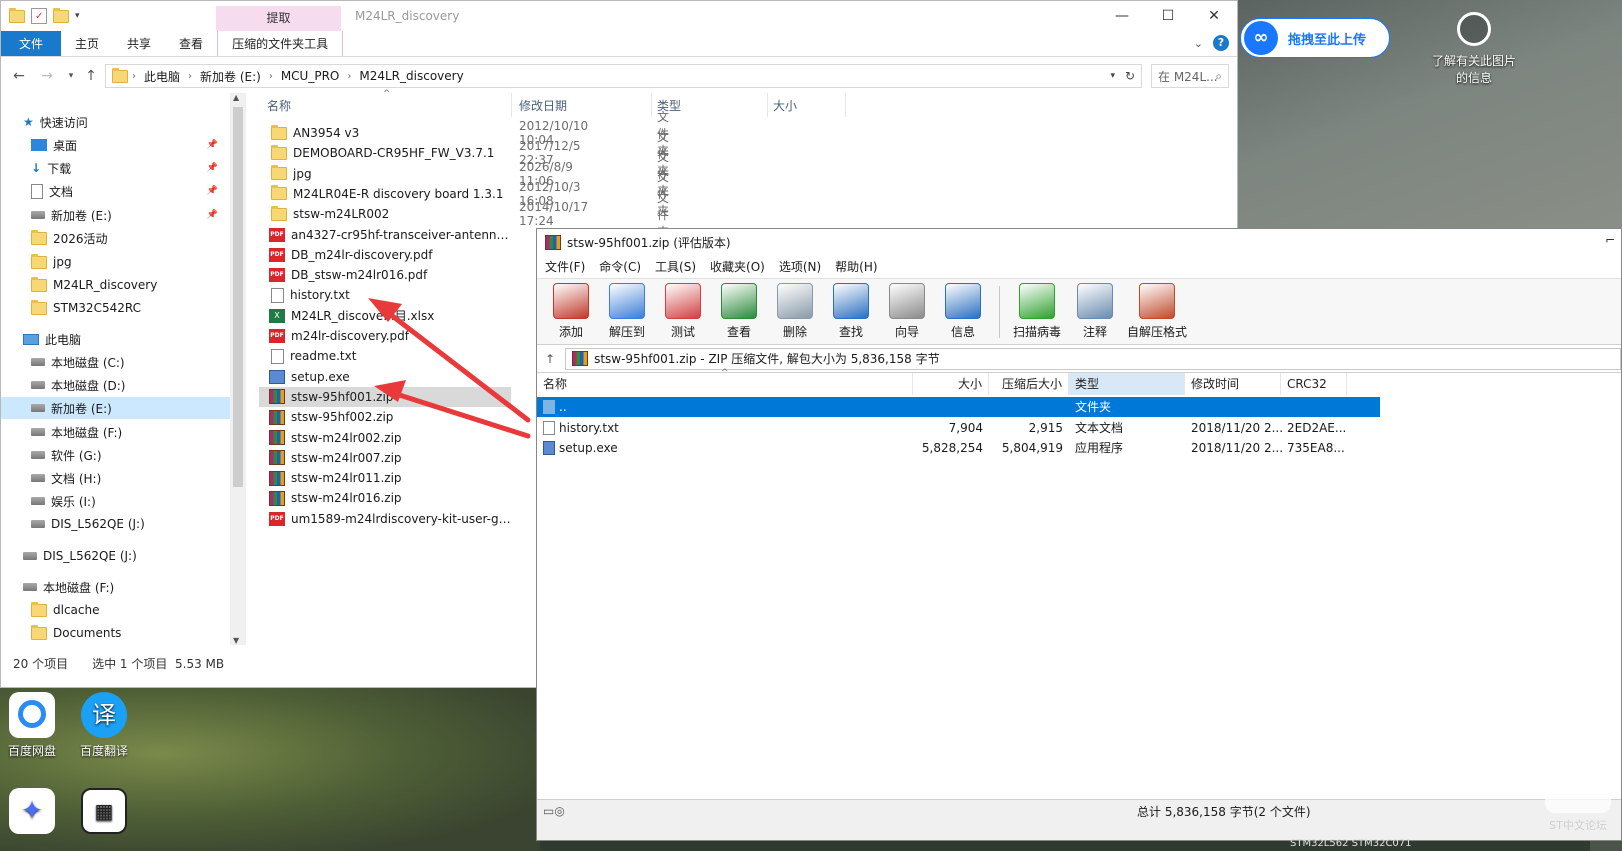 Image resolution: width=1622 pixels, height=851 pixels. Describe the element at coordinates (1037, 311) in the screenshot. I see `toolbar-button-scan-virus: 扫描病毒` at that location.